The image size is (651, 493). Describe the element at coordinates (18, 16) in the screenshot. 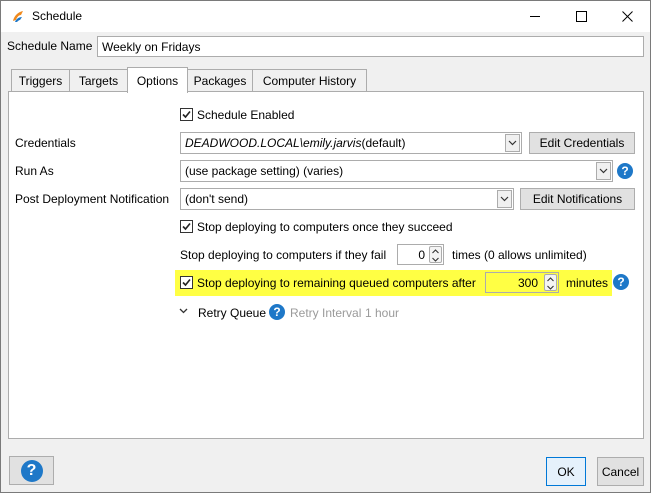

I see `schedule-app-icon` at that location.